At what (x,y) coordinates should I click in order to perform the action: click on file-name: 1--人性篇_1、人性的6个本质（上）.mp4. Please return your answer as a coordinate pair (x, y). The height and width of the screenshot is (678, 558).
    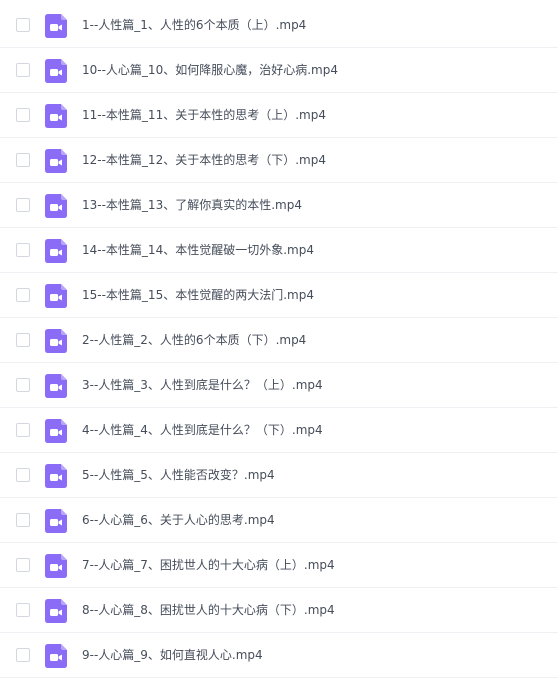
    Looking at the image, I should click on (194, 25).